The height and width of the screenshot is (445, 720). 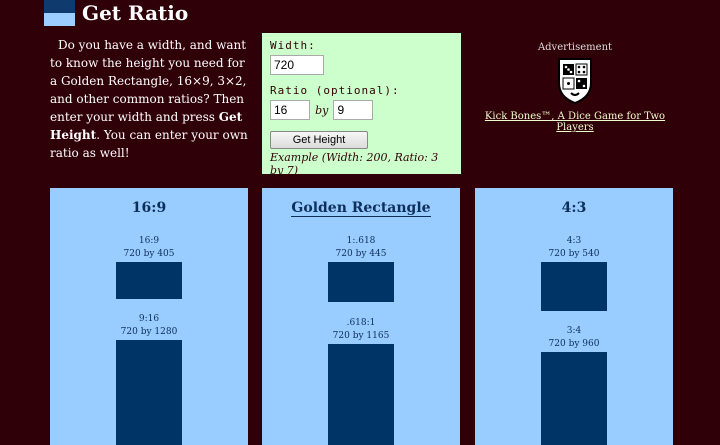 What do you see at coordinates (149, 332) in the screenshot?
I see `rect-size: 720 by 1280` at bounding box center [149, 332].